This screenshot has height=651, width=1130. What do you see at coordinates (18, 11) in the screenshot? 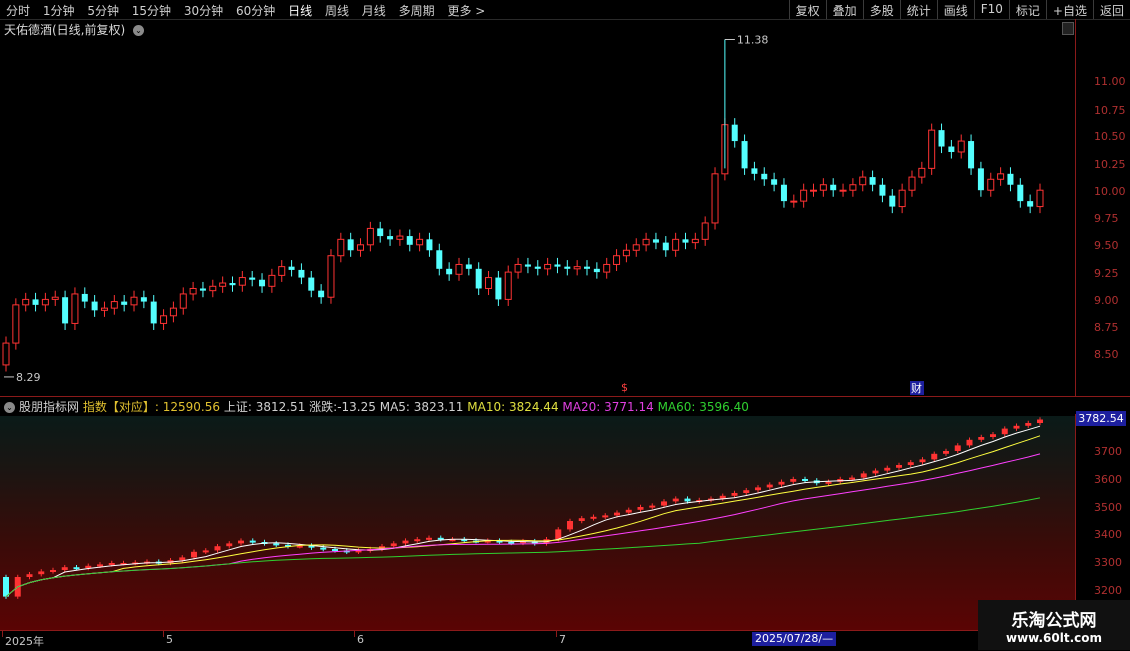
I see `tab-period-fenshi: 分时` at bounding box center [18, 11].